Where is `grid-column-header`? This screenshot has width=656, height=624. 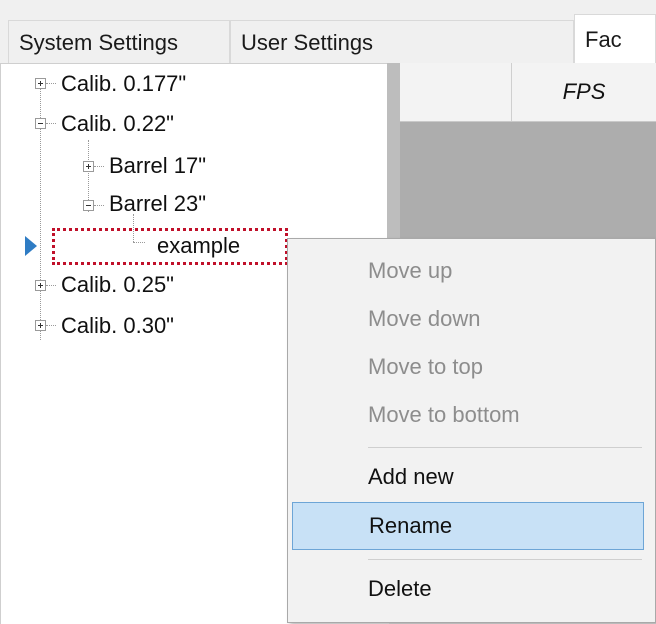 grid-column-header is located at coordinates (456, 92).